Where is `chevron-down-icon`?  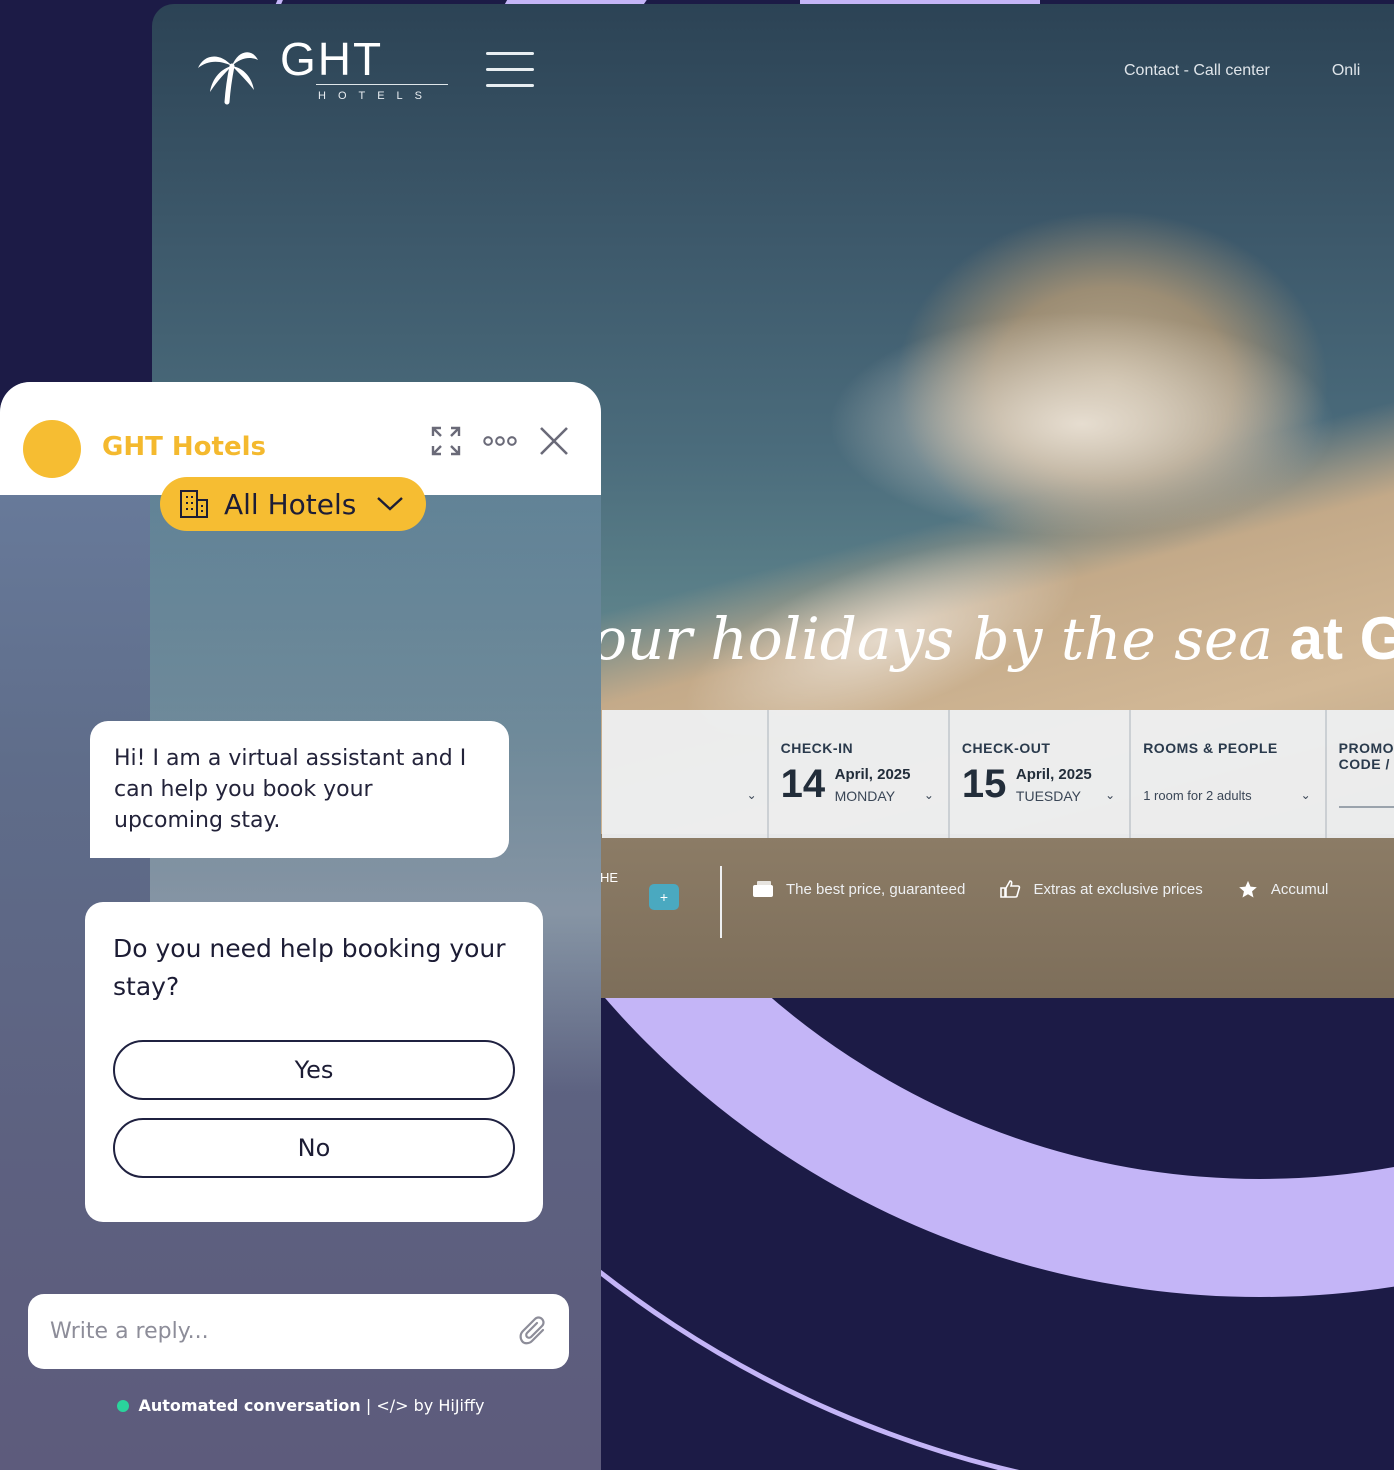 chevron-down-icon is located at coordinates (390, 504).